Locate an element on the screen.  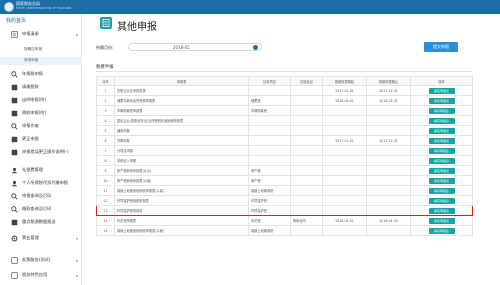
sidebar-item-correct-guide: 申报错误更正操作说明(-) is located at coordinates (41, 152).